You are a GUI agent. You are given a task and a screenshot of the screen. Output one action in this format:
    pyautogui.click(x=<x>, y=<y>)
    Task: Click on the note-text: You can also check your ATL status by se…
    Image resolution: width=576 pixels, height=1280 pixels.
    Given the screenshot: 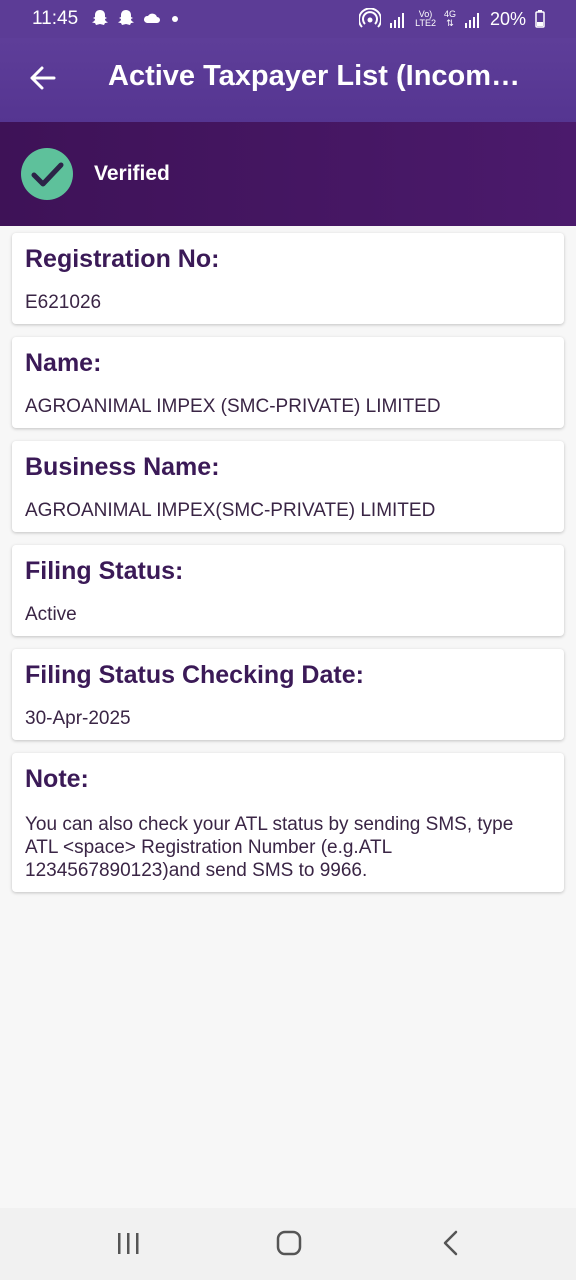 What is the action you would take?
    pyautogui.click(x=269, y=847)
    